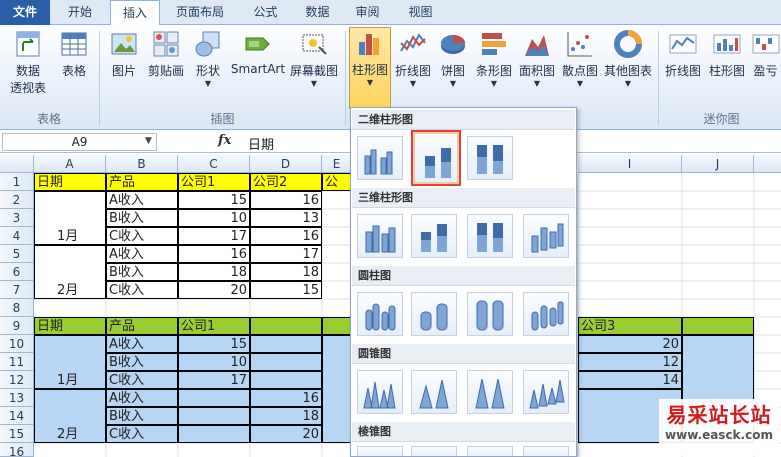 The image size is (781, 457). I want to click on t2-product-3: C收入, so click(142, 380).